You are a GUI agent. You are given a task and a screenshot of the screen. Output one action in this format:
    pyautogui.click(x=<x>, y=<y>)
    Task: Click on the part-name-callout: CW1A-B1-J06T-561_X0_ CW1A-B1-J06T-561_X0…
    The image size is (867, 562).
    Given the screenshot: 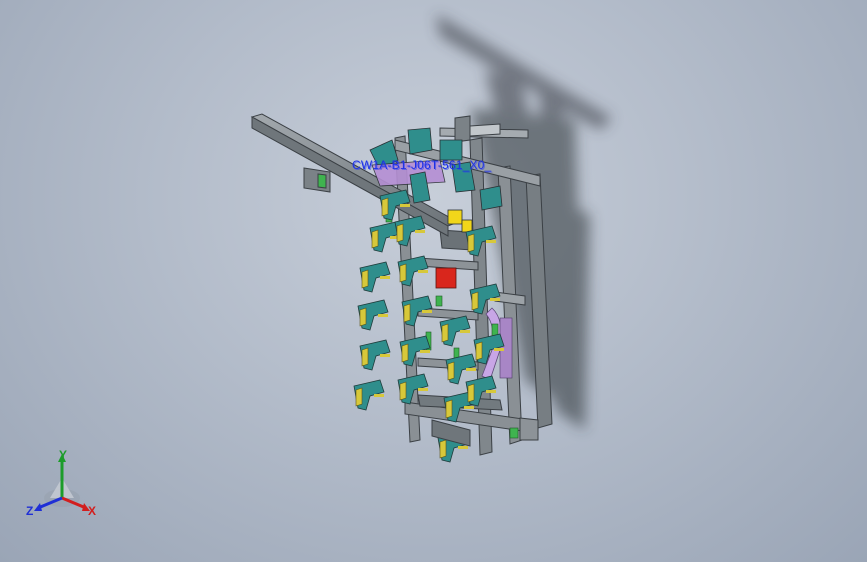 What is the action you would take?
    pyautogui.click(x=422, y=165)
    